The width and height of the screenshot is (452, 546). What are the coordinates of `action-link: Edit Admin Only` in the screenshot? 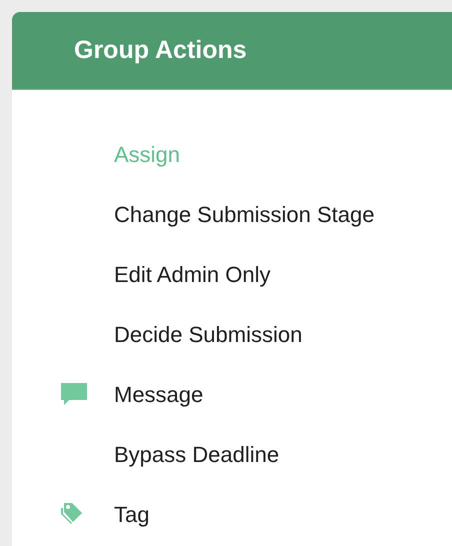 It's located at (192, 274).